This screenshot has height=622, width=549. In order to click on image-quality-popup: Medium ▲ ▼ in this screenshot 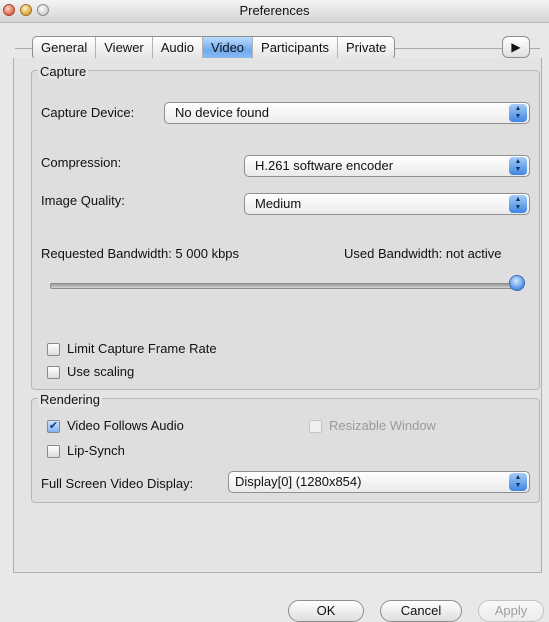, I will do `click(387, 204)`.